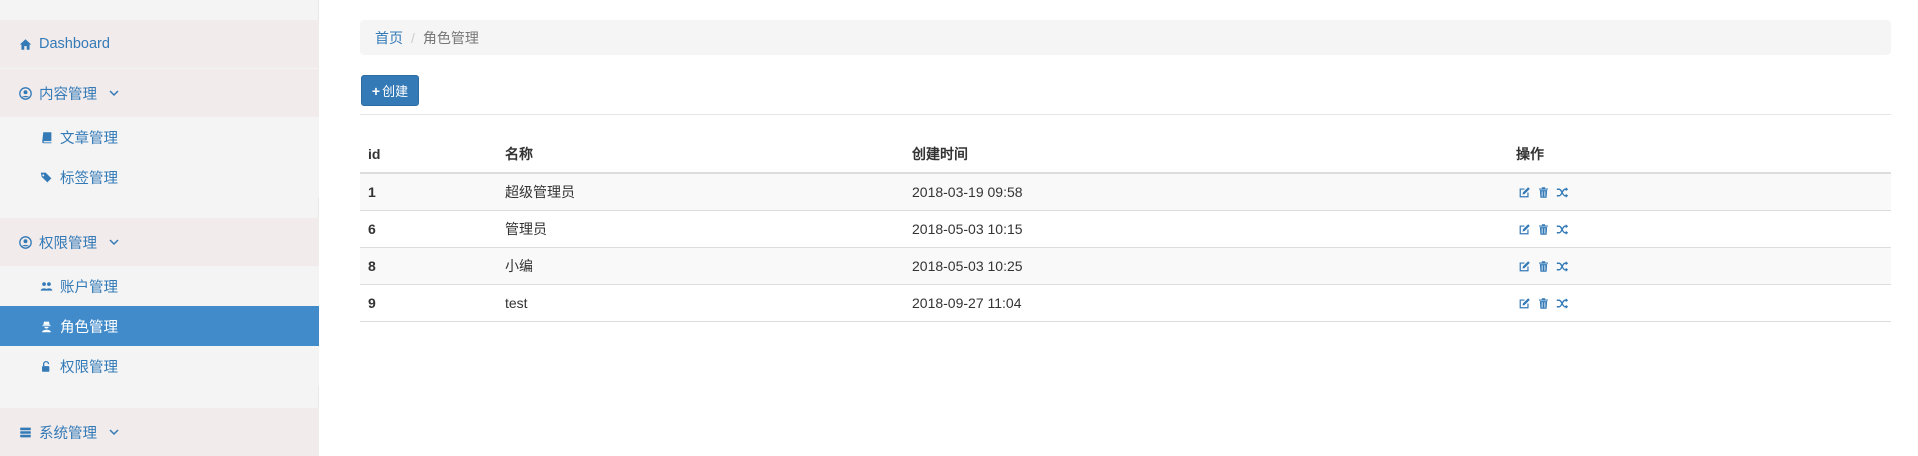 The width and height of the screenshot is (1918, 456). What do you see at coordinates (46, 286) in the screenshot?
I see `users-icon` at bounding box center [46, 286].